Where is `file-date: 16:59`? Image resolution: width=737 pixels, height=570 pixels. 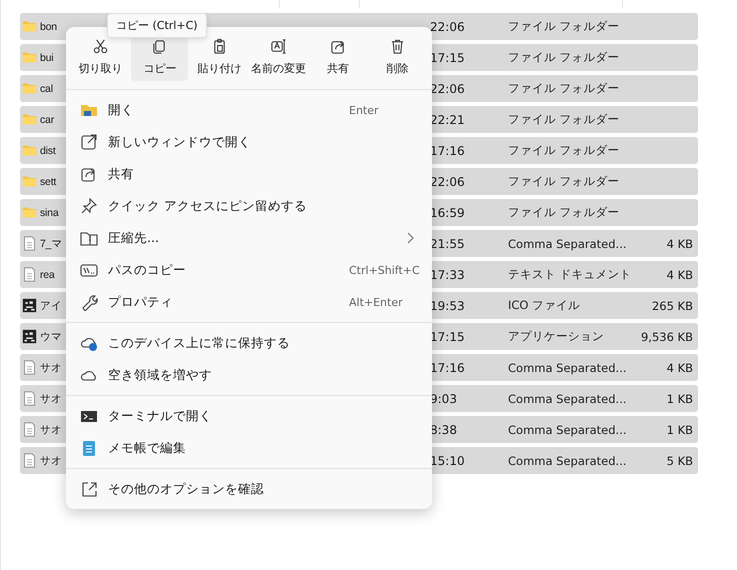 file-date: 16:59 is located at coordinates (447, 213).